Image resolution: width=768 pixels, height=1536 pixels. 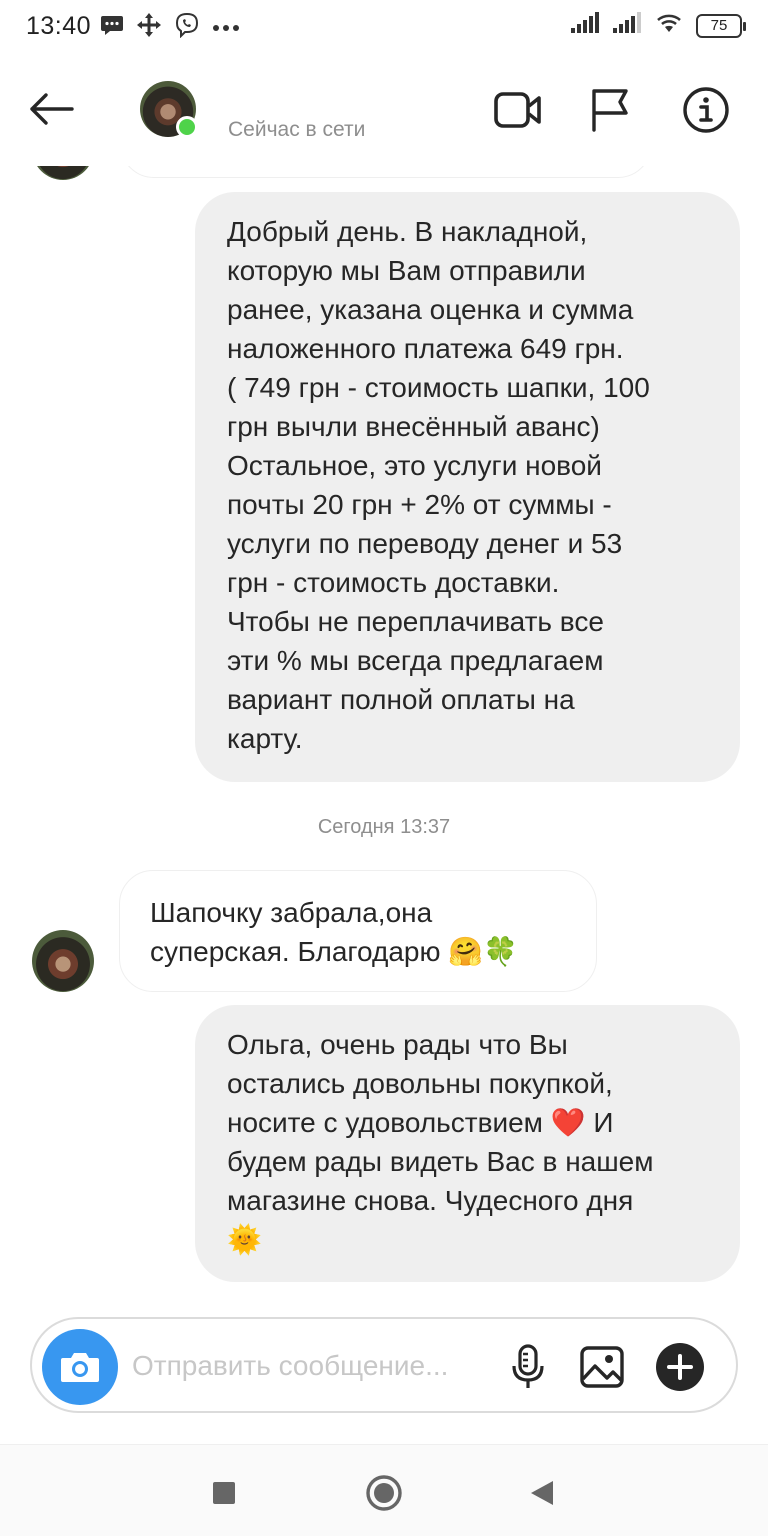 I want to click on info-button, so click(x=706, y=110).